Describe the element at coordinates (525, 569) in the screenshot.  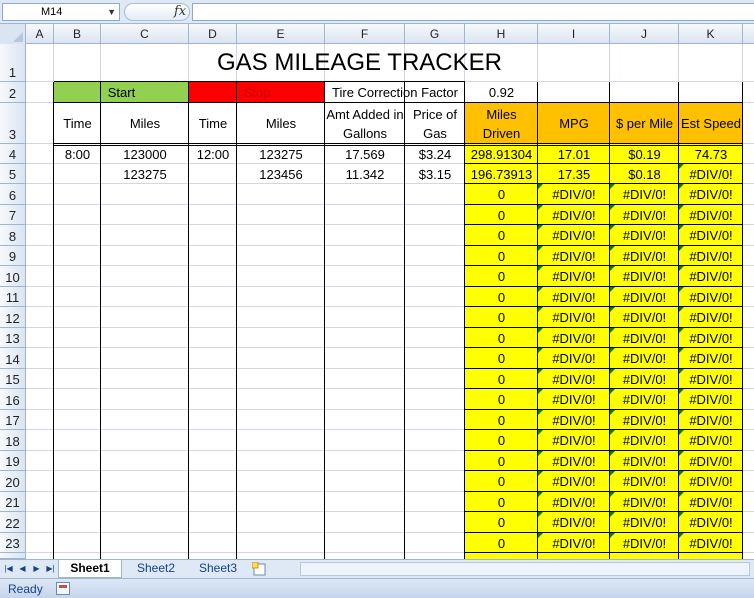
I see `horizontal-scrollbar` at that location.